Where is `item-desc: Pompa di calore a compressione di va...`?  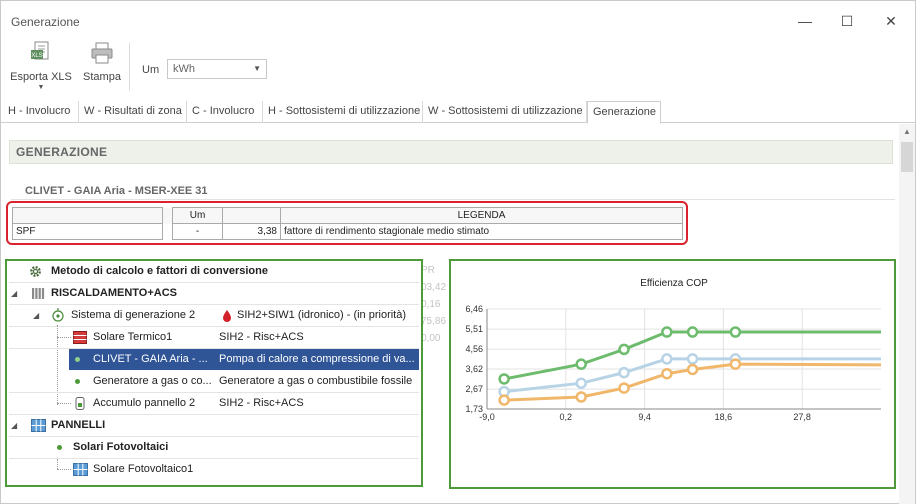
item-desc: Pompa di calore a compressione di va... is located at coordinates (317, 359).